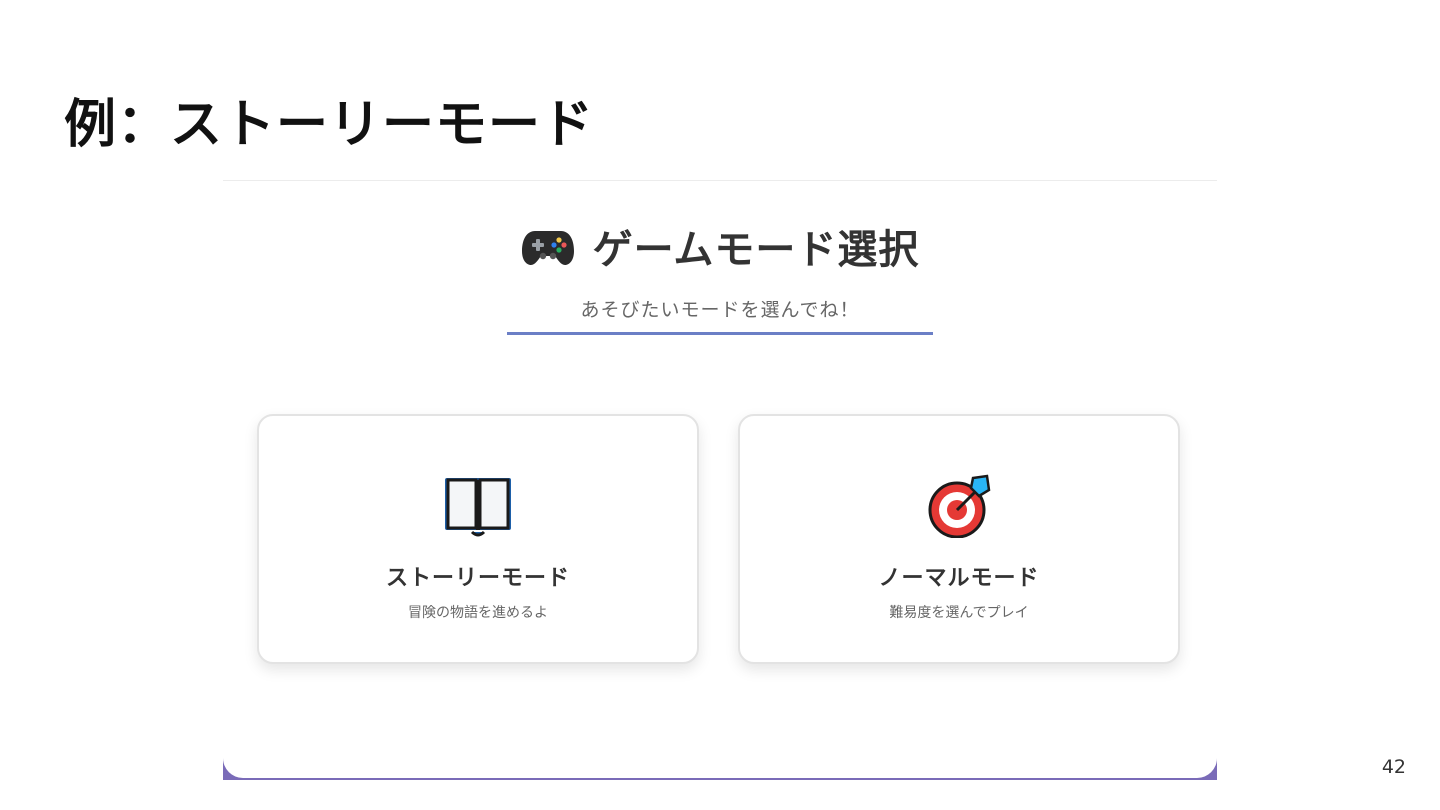  What do you see at coordinates (720, 310) in the screenshot?
I see `mode-select-subtitle: あそびたいモードを選んでね！` at bounding box center [720, 310].